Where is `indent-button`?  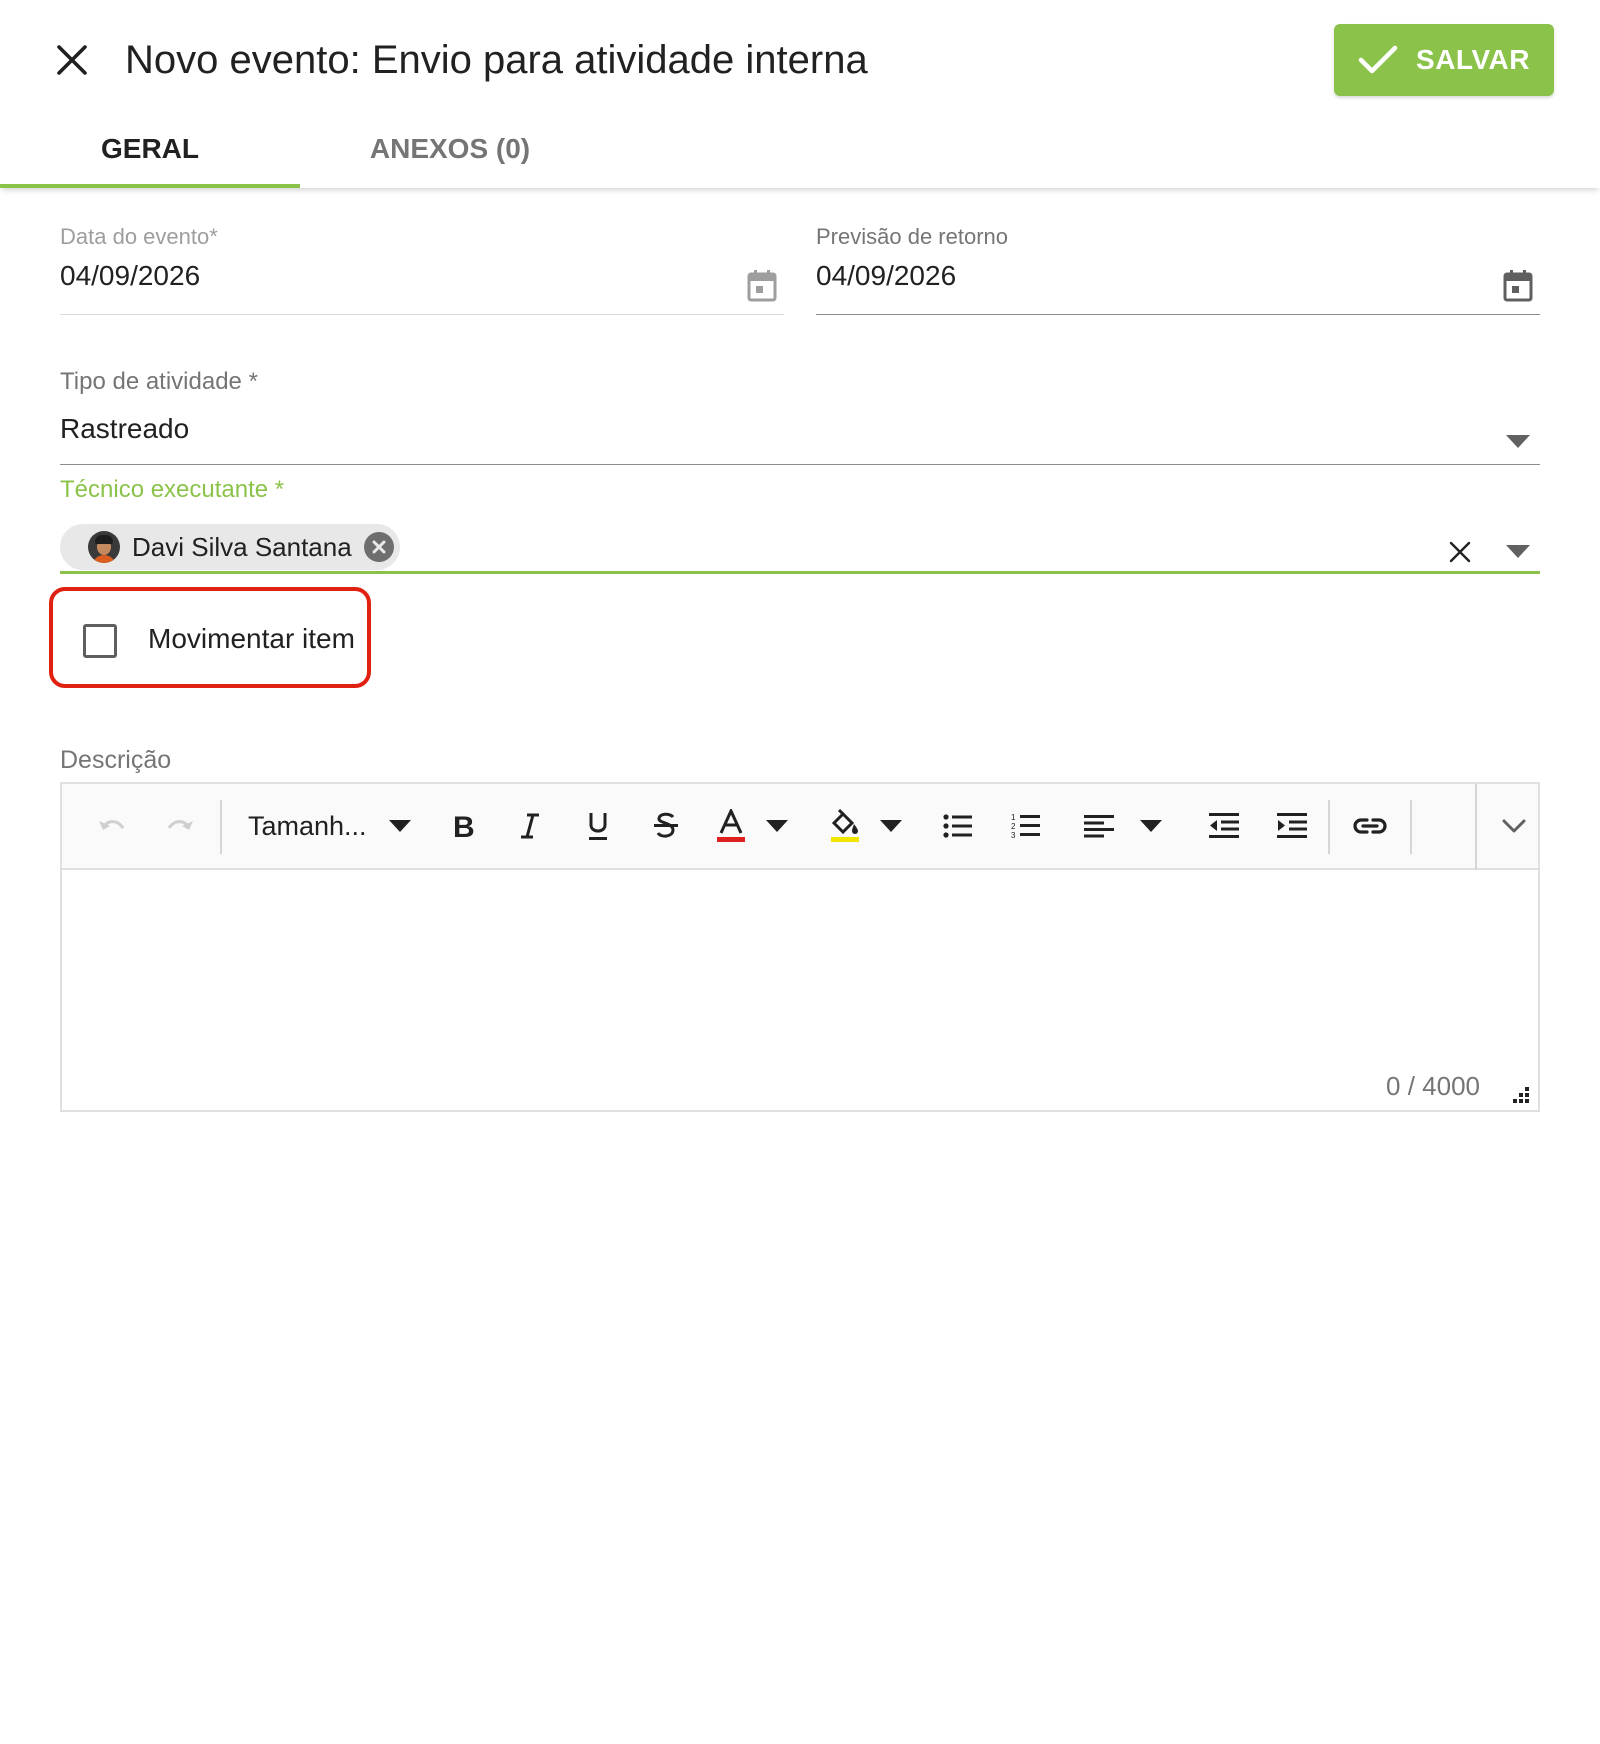 indent-button is located at coordinates (1292, 826).